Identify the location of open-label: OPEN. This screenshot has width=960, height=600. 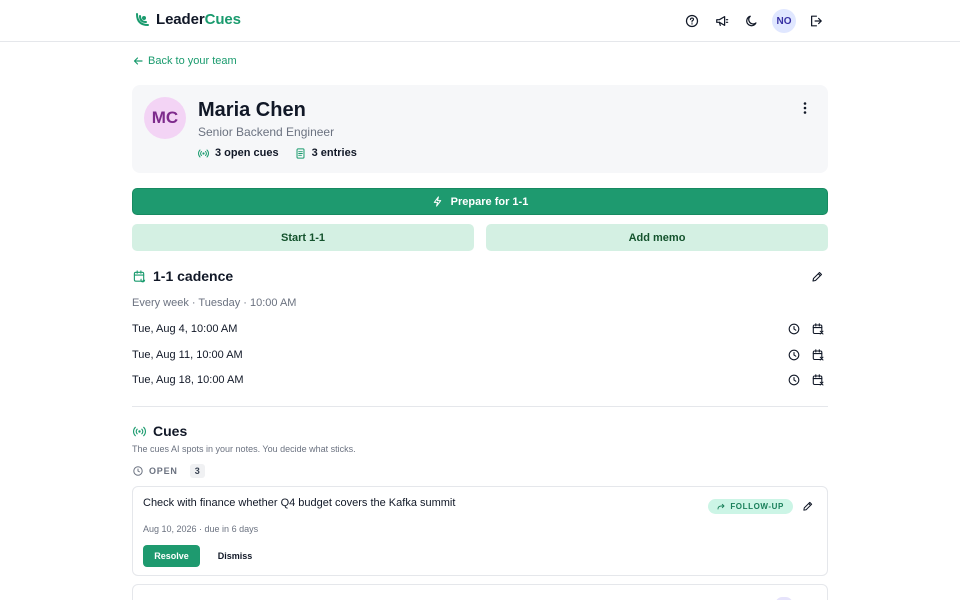
(163, 471).